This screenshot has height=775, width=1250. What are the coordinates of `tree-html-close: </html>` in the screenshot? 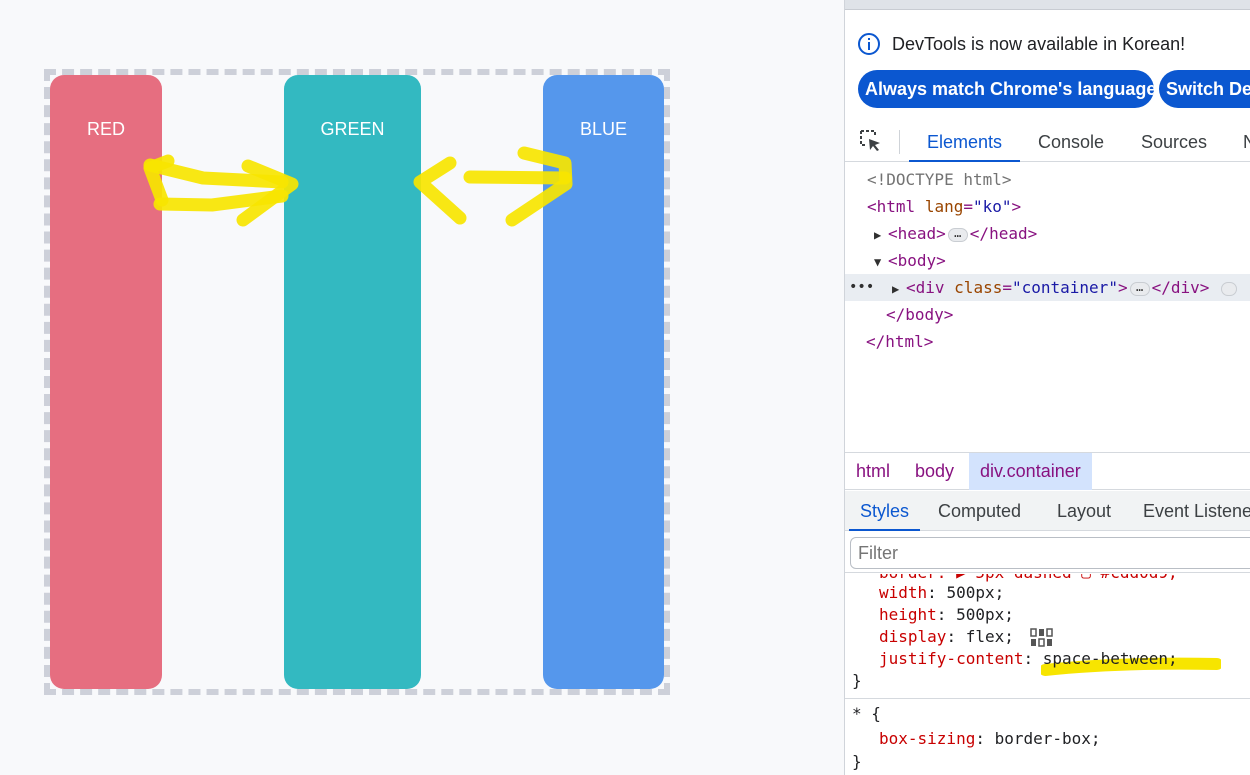 It's located at (899, 341).